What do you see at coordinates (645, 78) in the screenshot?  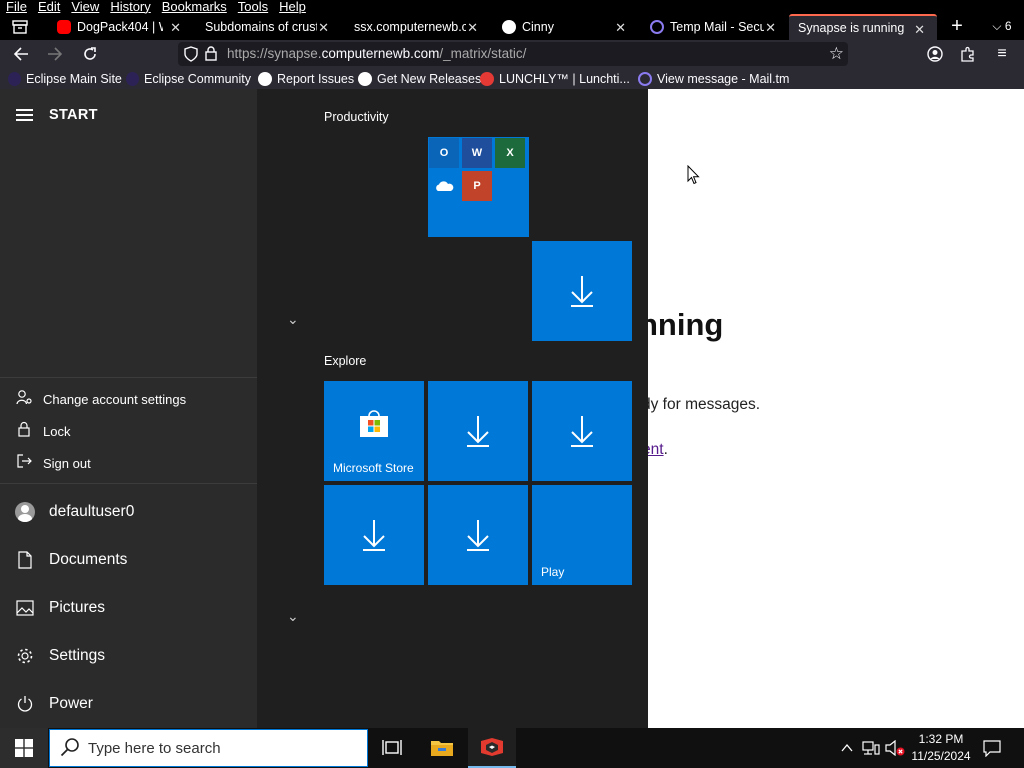 I see `at-icon` at bounding box center [645, 78].